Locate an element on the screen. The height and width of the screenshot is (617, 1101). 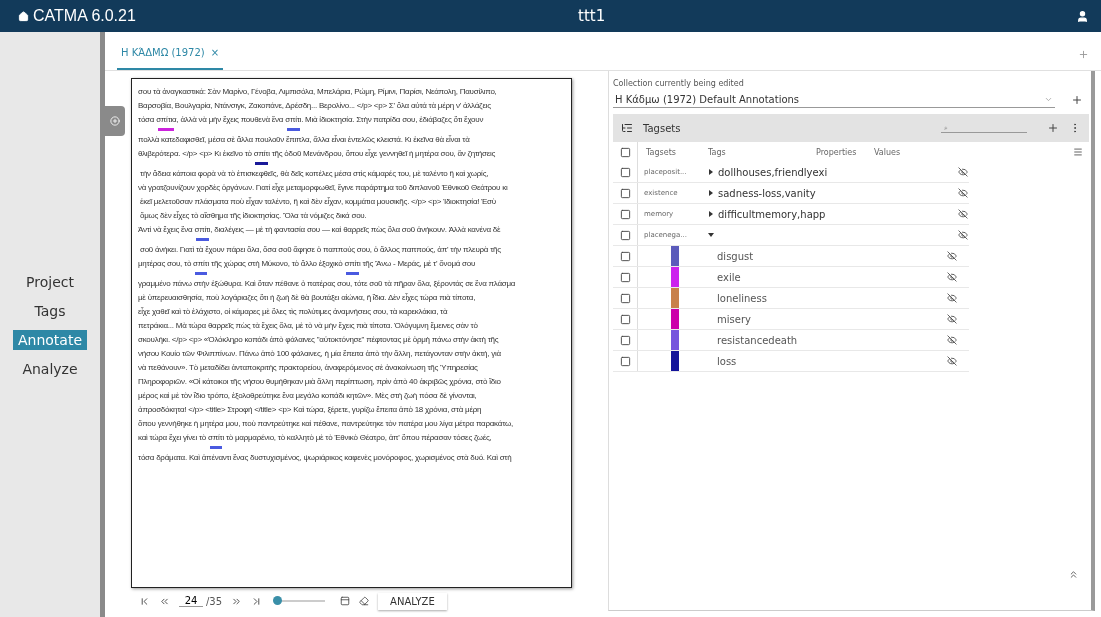
text-line: Πληροφοριῶν. «Οἱ κάτοικοι τῆς νήσου θυμήθηκαν μιὰ ἄλλη περίπτωση, πρὶν ἀπὸ 40 ἀκριβῶς χρόνια, στὸ ἴδιο is located at coordinates (320, 382).